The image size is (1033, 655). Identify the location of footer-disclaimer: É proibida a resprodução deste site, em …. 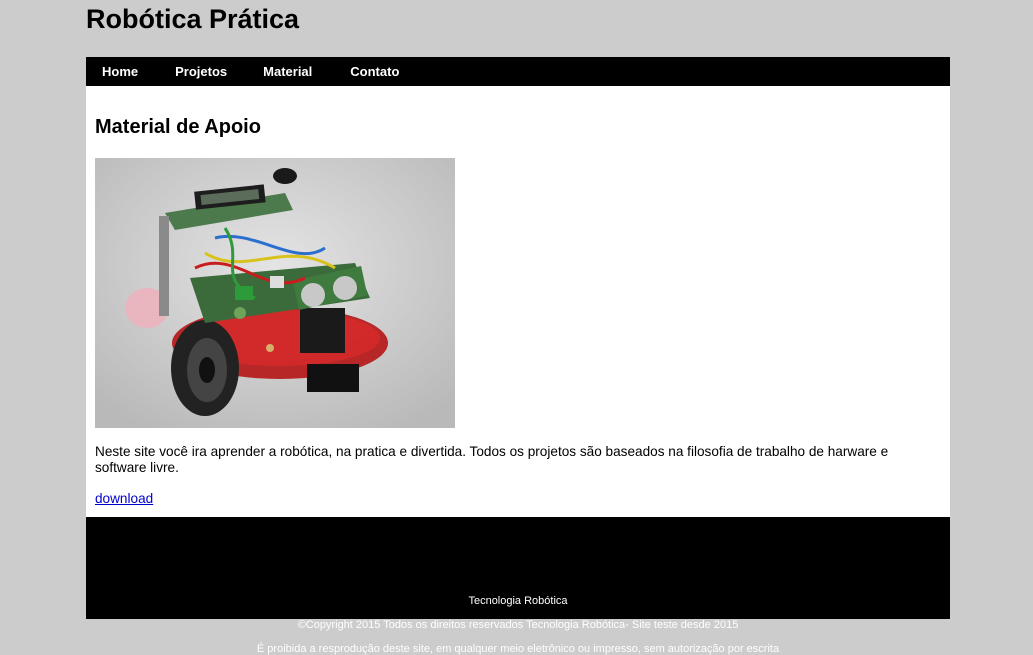
(518, 649).